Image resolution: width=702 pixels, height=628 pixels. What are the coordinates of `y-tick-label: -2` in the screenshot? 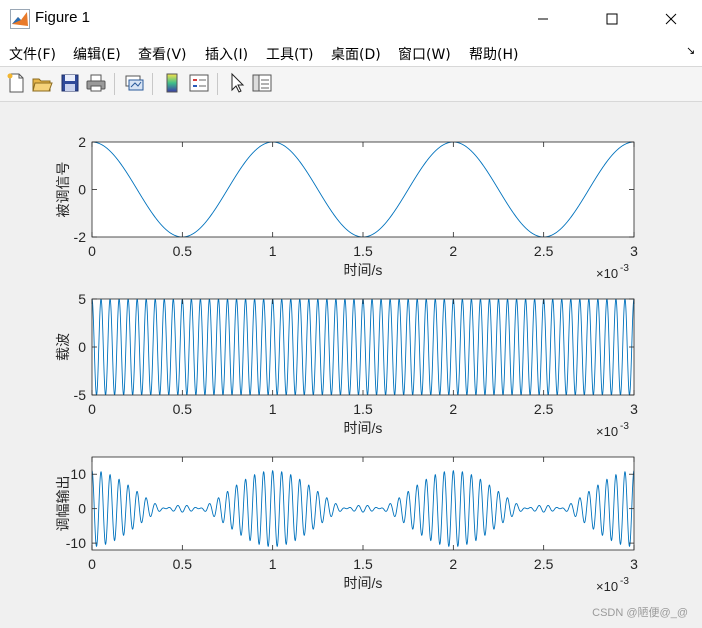 It's located at (80, 237).